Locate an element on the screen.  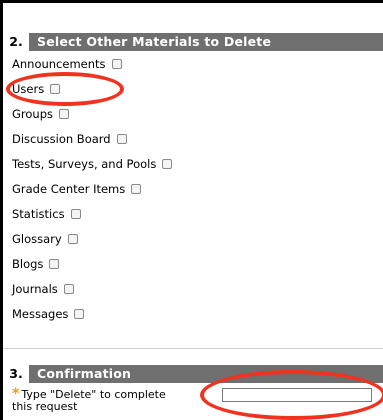
discussion-board-checkbox is located at coordinates (121, 139).